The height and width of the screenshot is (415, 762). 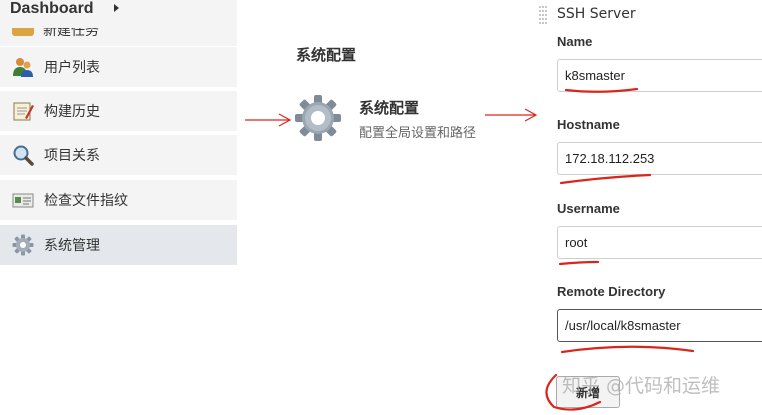 What do you see at coordinates (23, 245) in the screenshot?
I see `gear-icon` at bounding box center [23, 245].